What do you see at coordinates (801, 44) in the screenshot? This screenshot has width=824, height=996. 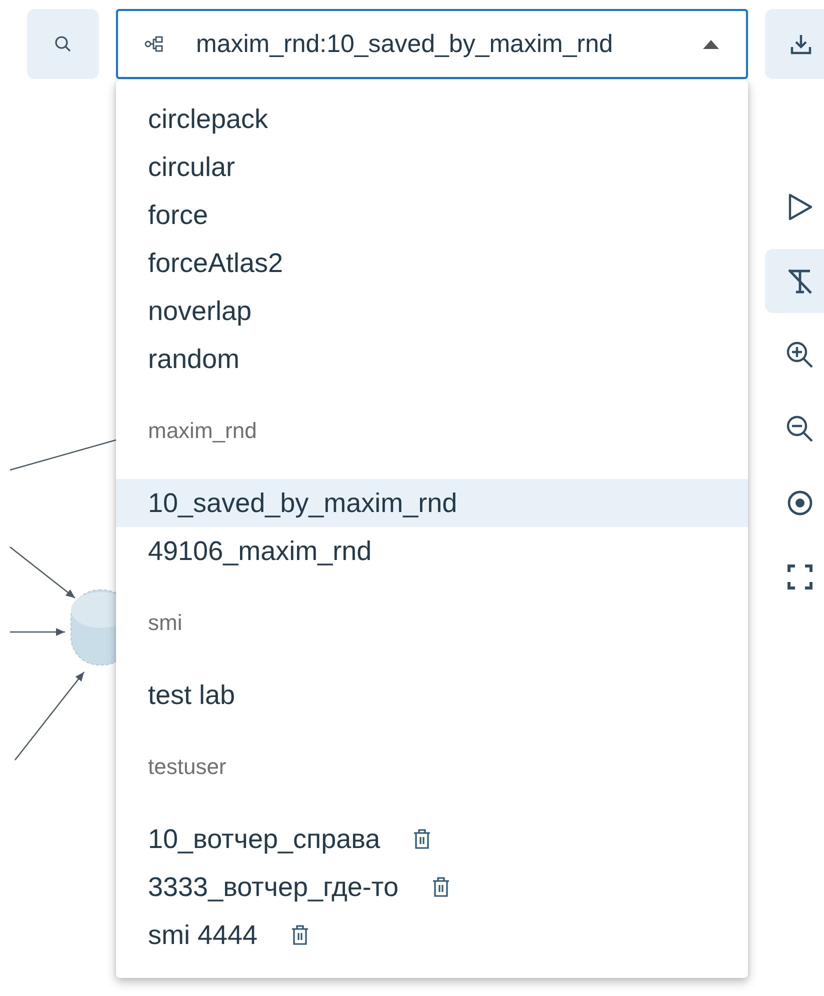 I see `download-icon` at bounding box center [801, 44].